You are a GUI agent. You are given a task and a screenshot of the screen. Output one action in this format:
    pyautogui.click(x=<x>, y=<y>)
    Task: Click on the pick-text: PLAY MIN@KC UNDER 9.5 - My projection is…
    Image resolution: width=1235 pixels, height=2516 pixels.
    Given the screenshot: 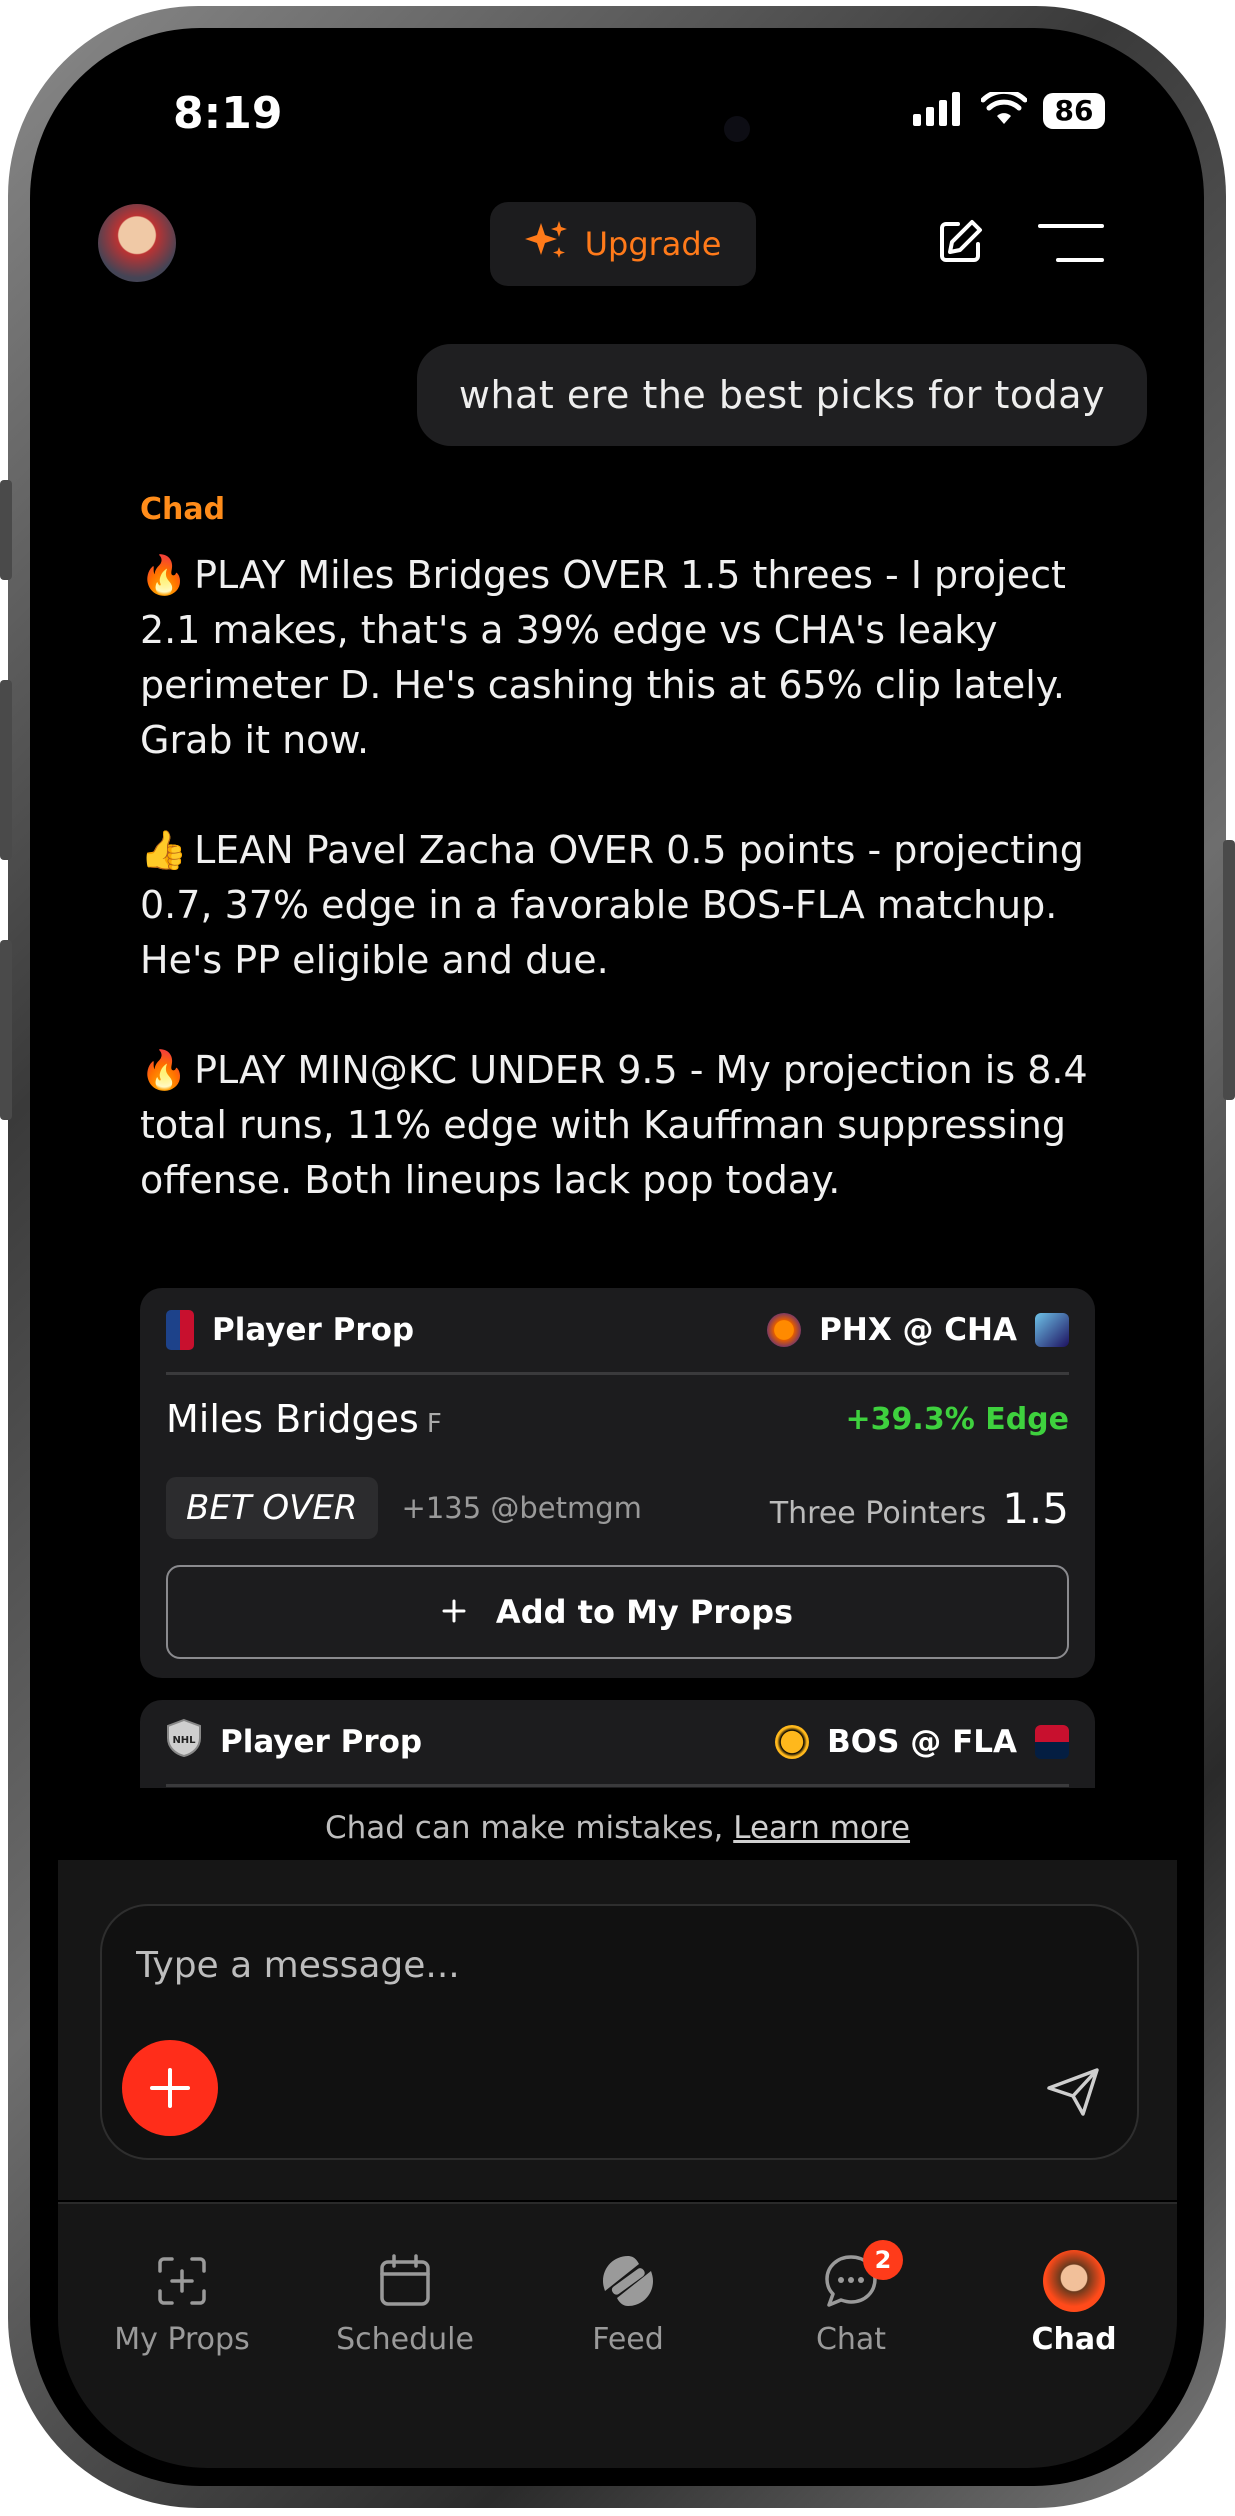 What is the action you would take?
    pyautogui.click(x=614, y=1125)
    